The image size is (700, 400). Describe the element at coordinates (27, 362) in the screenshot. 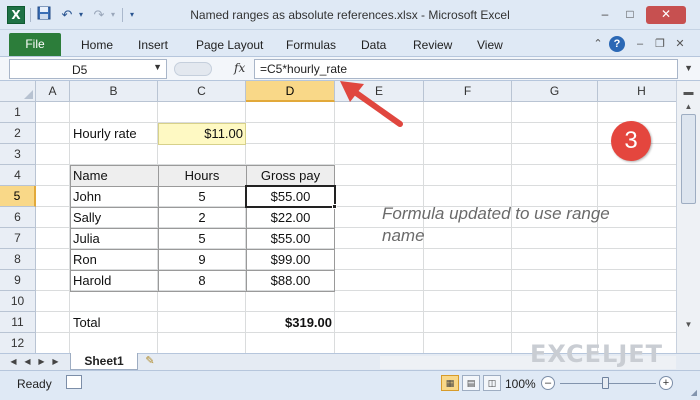

I see `prev-sheet-icon: ◀` at that location.